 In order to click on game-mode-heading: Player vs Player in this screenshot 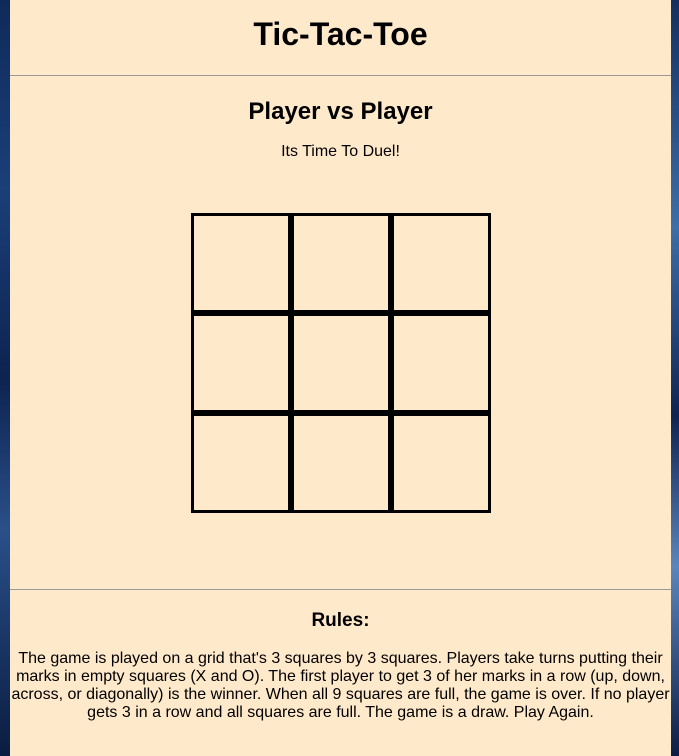, I will do `click(340, 111)`.